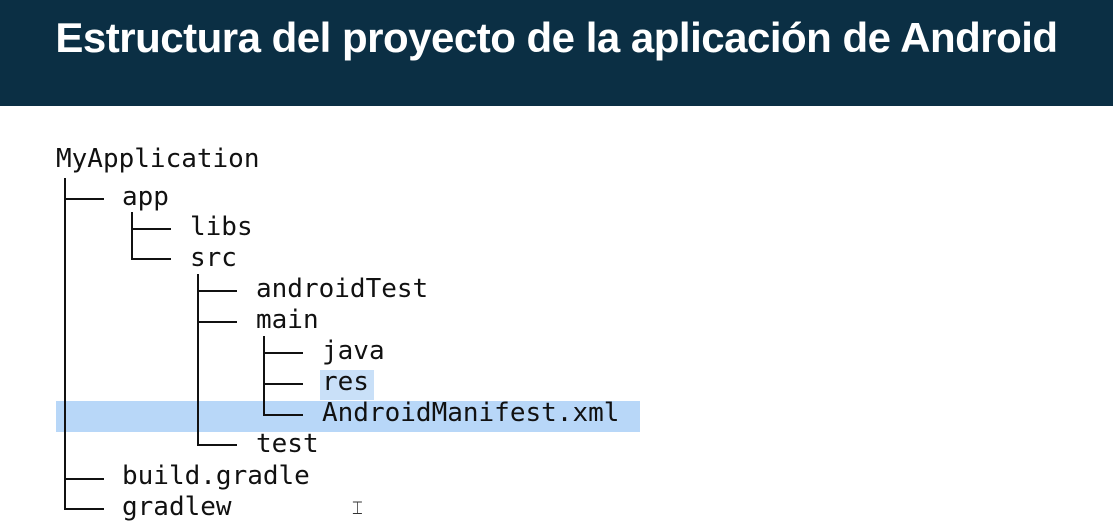 The image size is (1113, 524). Describe the element at coordinates (145, 197) in the screenshot. I see `tree-item-app: app` at that location.